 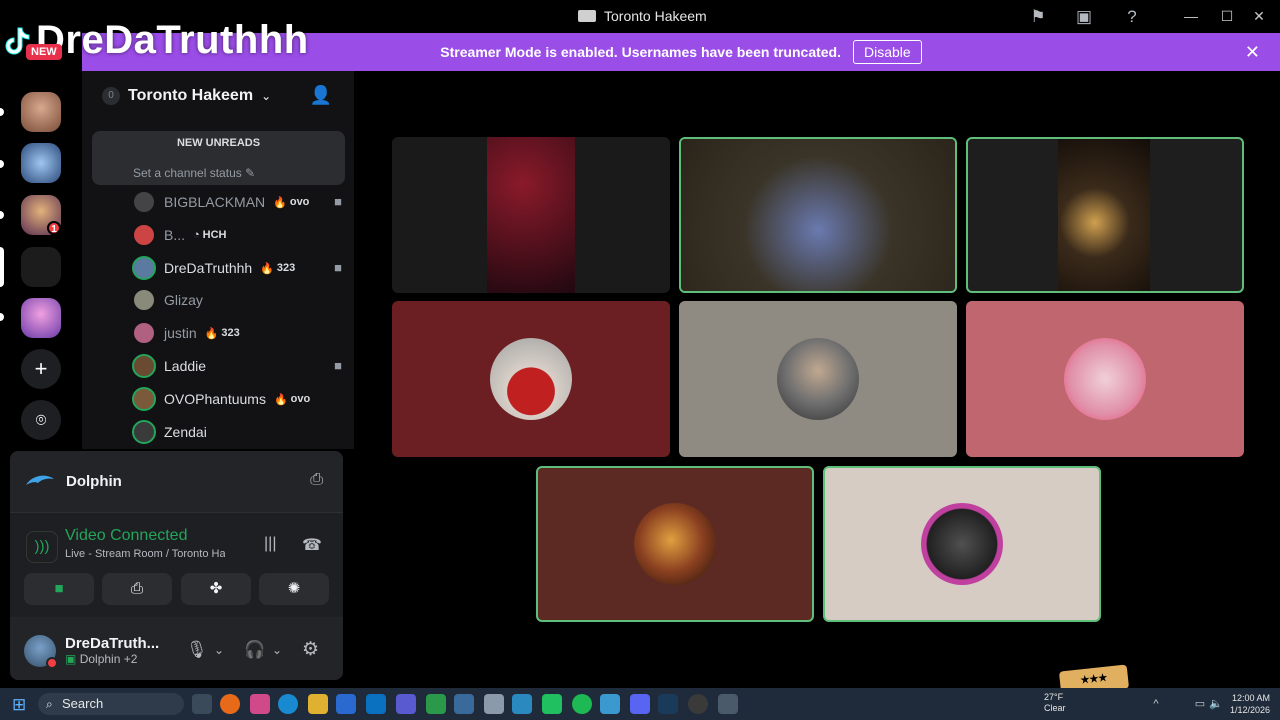 I want to click on member-tag: 🔥 ovo, so click(x=291, y=202).